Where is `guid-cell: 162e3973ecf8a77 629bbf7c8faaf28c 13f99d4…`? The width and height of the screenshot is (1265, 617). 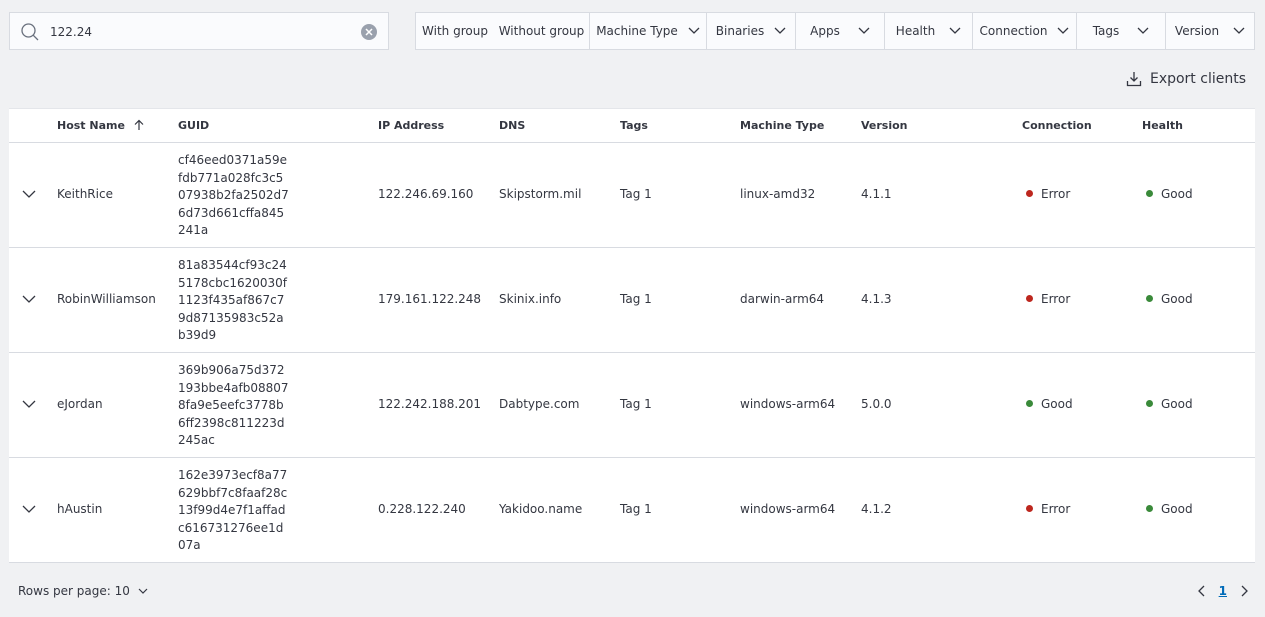 guid-cell: 162e3973ecf8a77 629bbf7c8faaf28c 13f99d4… is located at coordinates (233, 510).